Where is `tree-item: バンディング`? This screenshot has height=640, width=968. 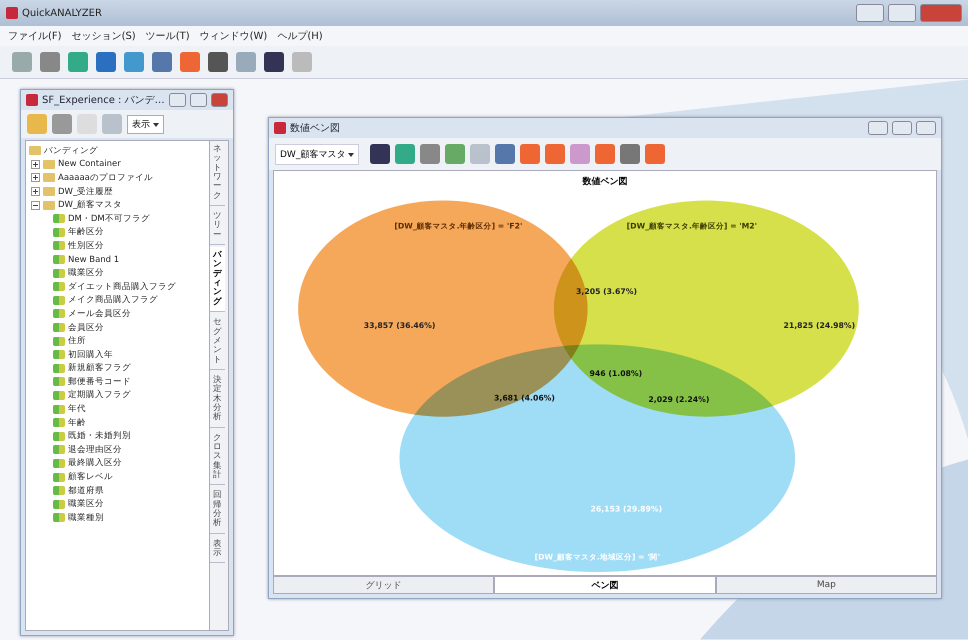 tree-item: バンディング is located at coordinates (71, 150).